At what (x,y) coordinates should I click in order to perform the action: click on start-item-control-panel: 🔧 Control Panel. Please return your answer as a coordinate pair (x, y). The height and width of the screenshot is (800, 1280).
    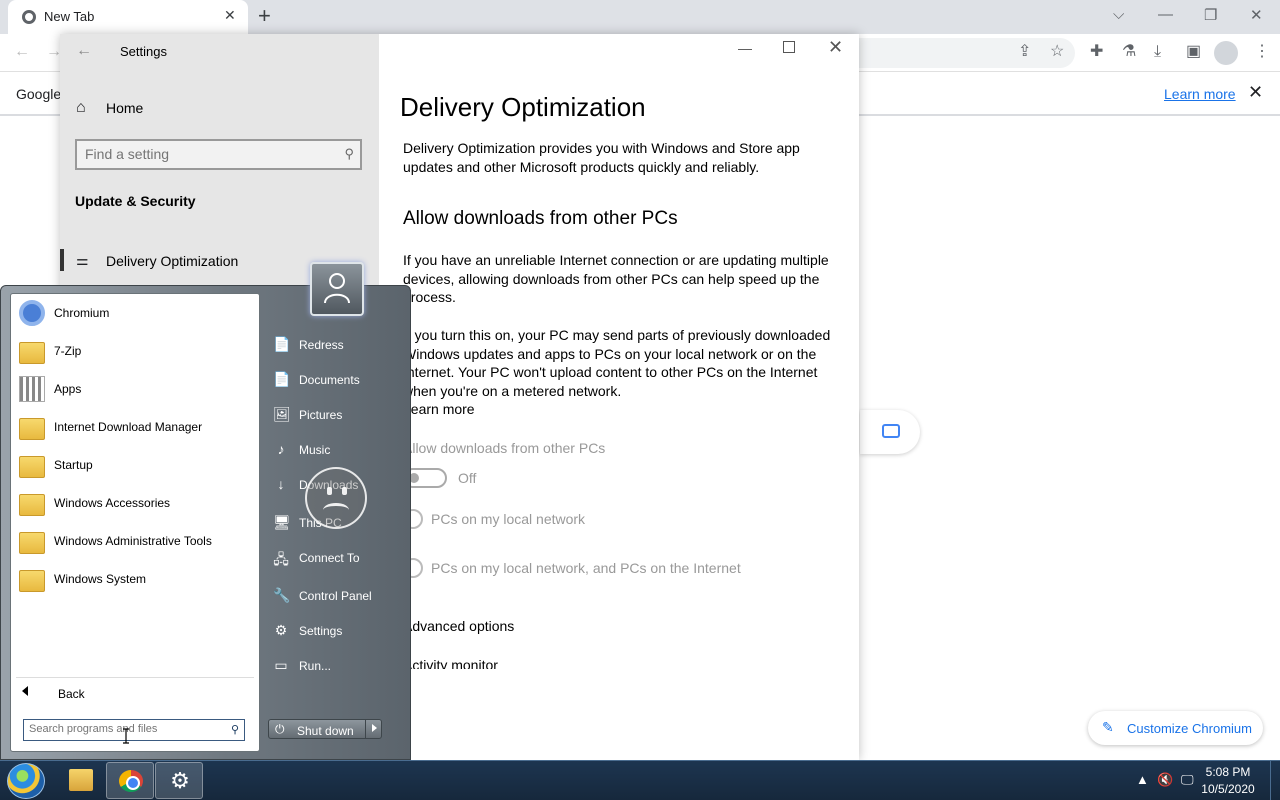
    Looking at the image, I should click on (336, 596).